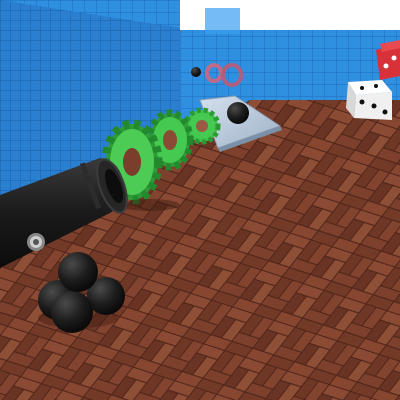 This screenshot has height=400, width=400. Describe the element at coordinates (36, 242) in the screenshot. I see `cannon-wheel-bolt` at that location.